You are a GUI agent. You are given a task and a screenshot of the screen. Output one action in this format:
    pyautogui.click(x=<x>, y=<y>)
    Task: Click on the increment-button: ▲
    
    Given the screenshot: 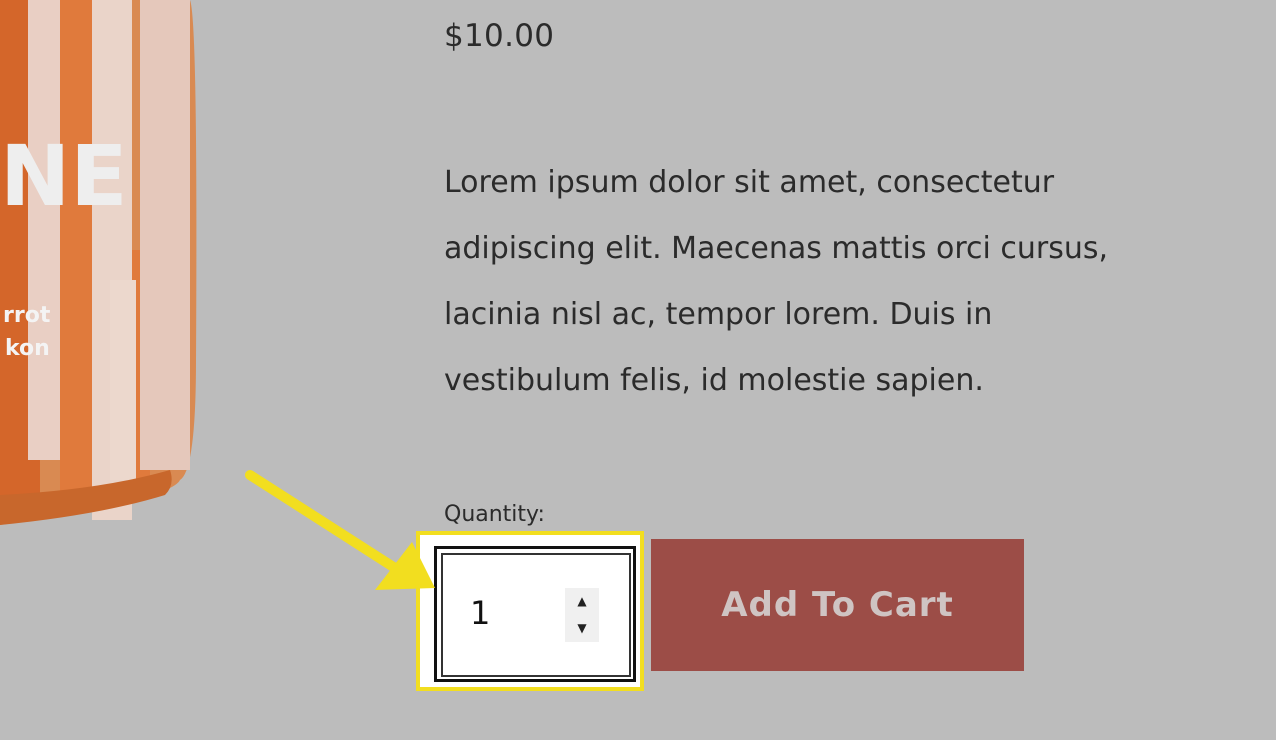 What is the action you would take?
    pyautogui.click(x=582, y=601)
    